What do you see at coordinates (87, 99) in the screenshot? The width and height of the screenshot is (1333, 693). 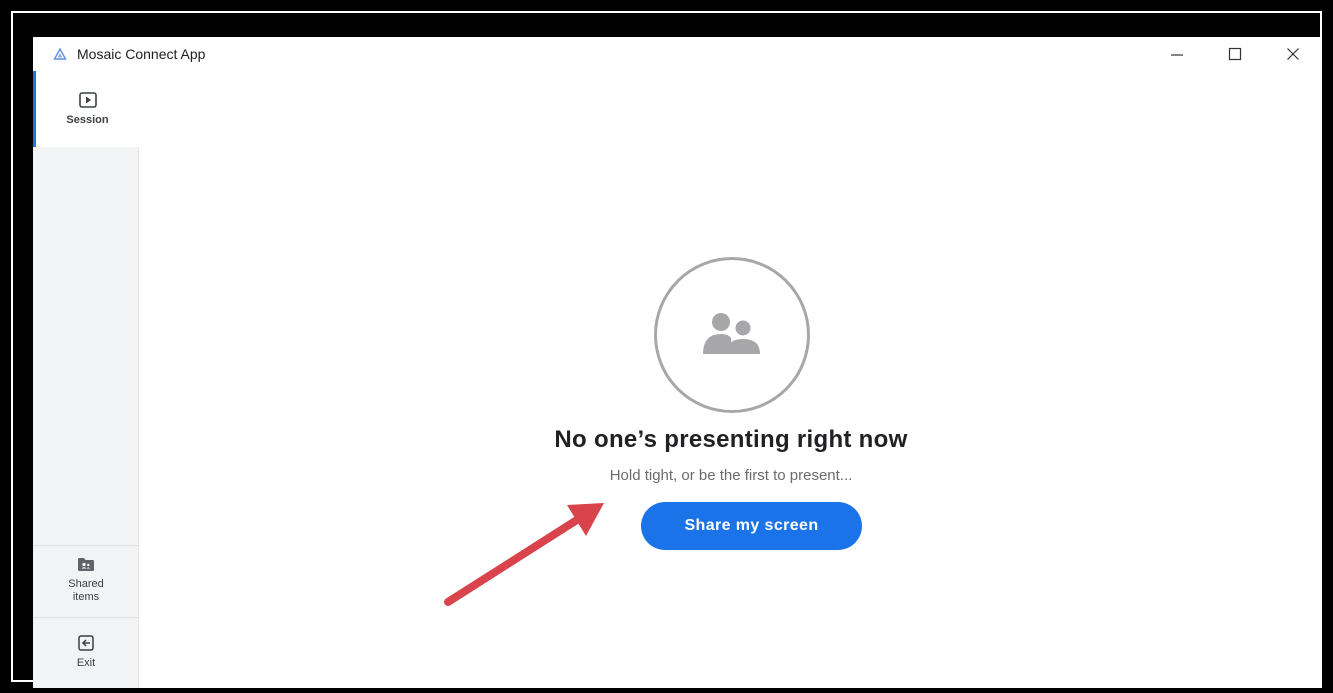 I see `play-icon` at bounding box center [87, 99].